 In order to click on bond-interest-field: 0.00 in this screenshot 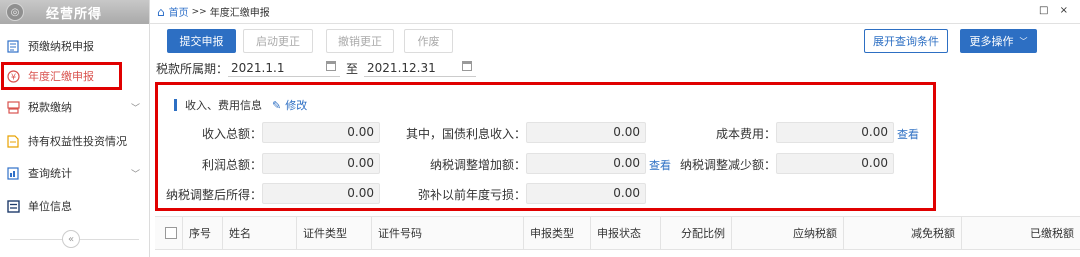, I will do `click(586, 132)`.